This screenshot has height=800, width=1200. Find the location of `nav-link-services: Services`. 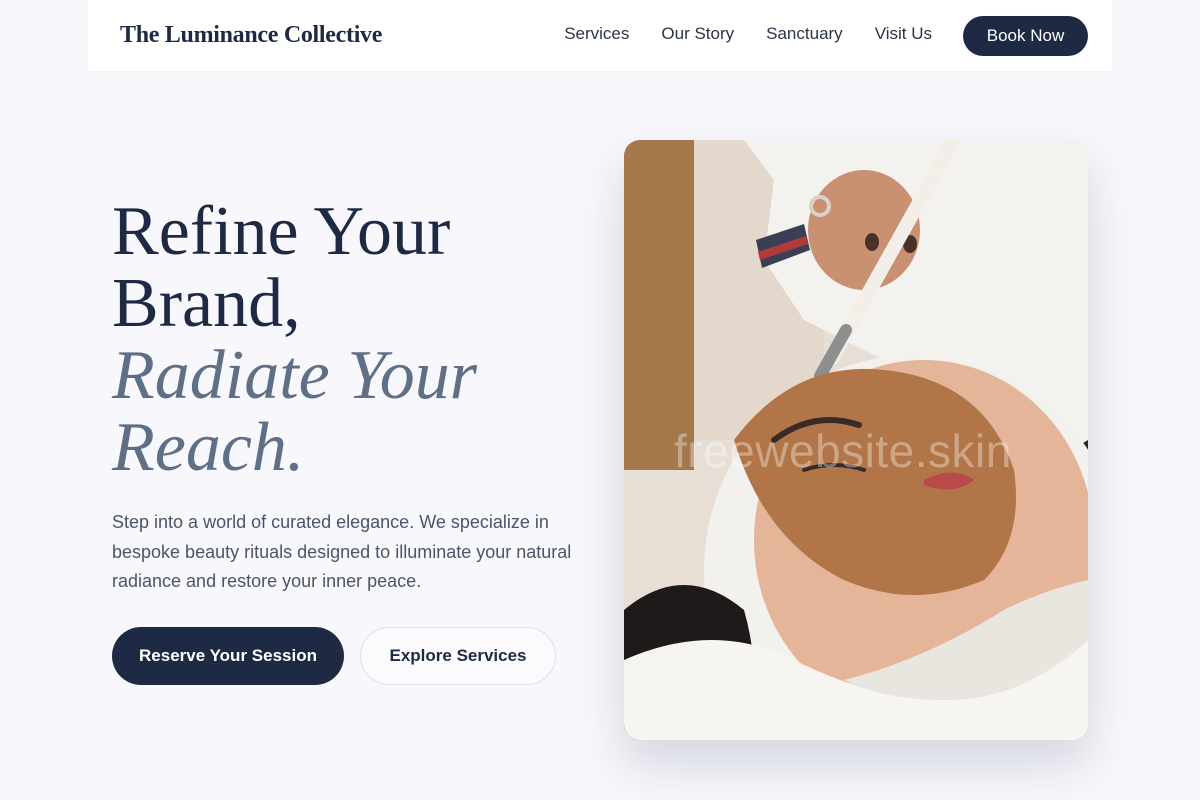

nav-link-services: Services is located at coordinates (596, 34).